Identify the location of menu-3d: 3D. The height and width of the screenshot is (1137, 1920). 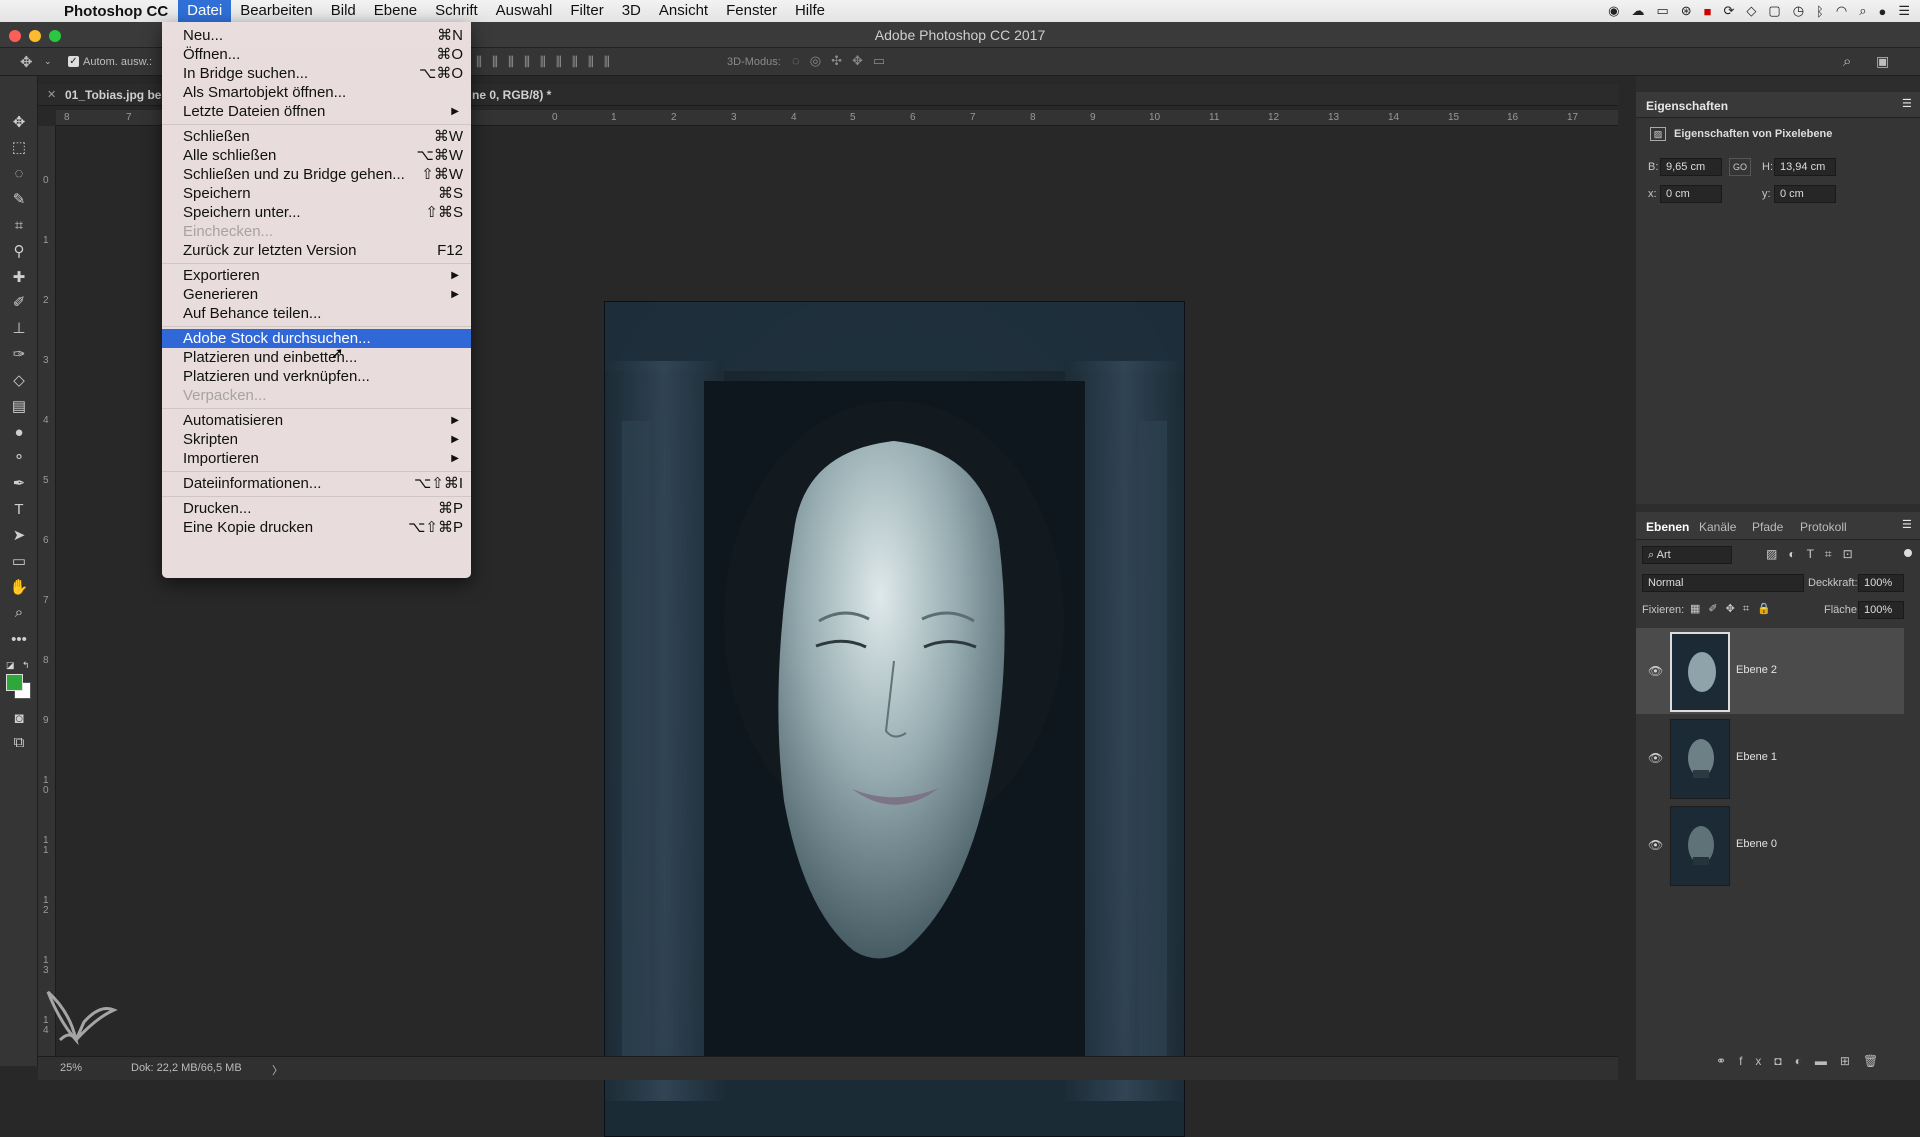
(631, 11).